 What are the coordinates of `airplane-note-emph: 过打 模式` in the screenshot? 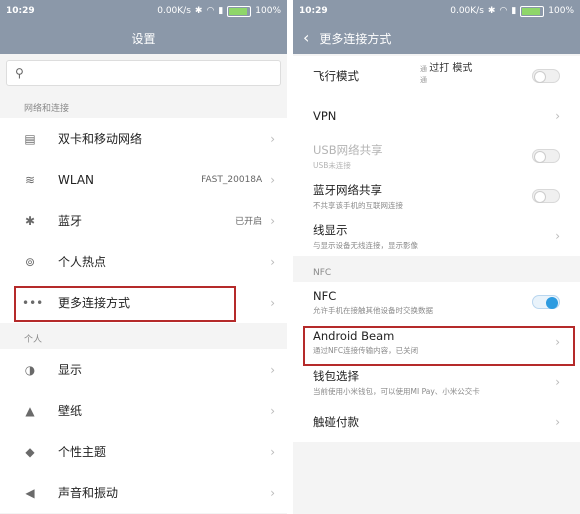 It's located at (451, 68).